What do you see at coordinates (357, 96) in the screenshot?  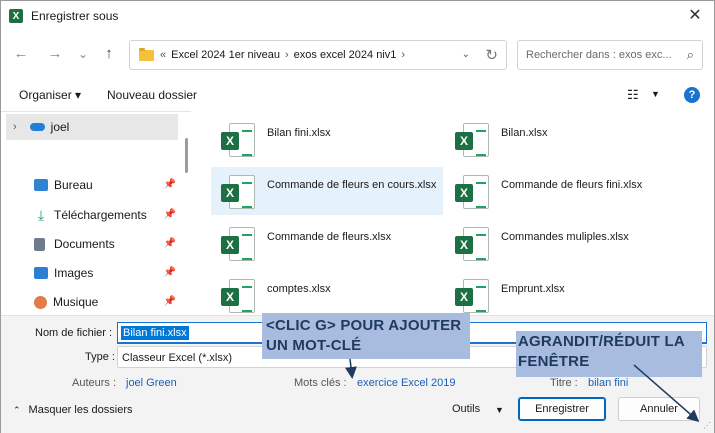 I see `command-bar: Organiser ▾ Nouveau dossier ☷ ▼ ?` at bounding box center [357, 96].